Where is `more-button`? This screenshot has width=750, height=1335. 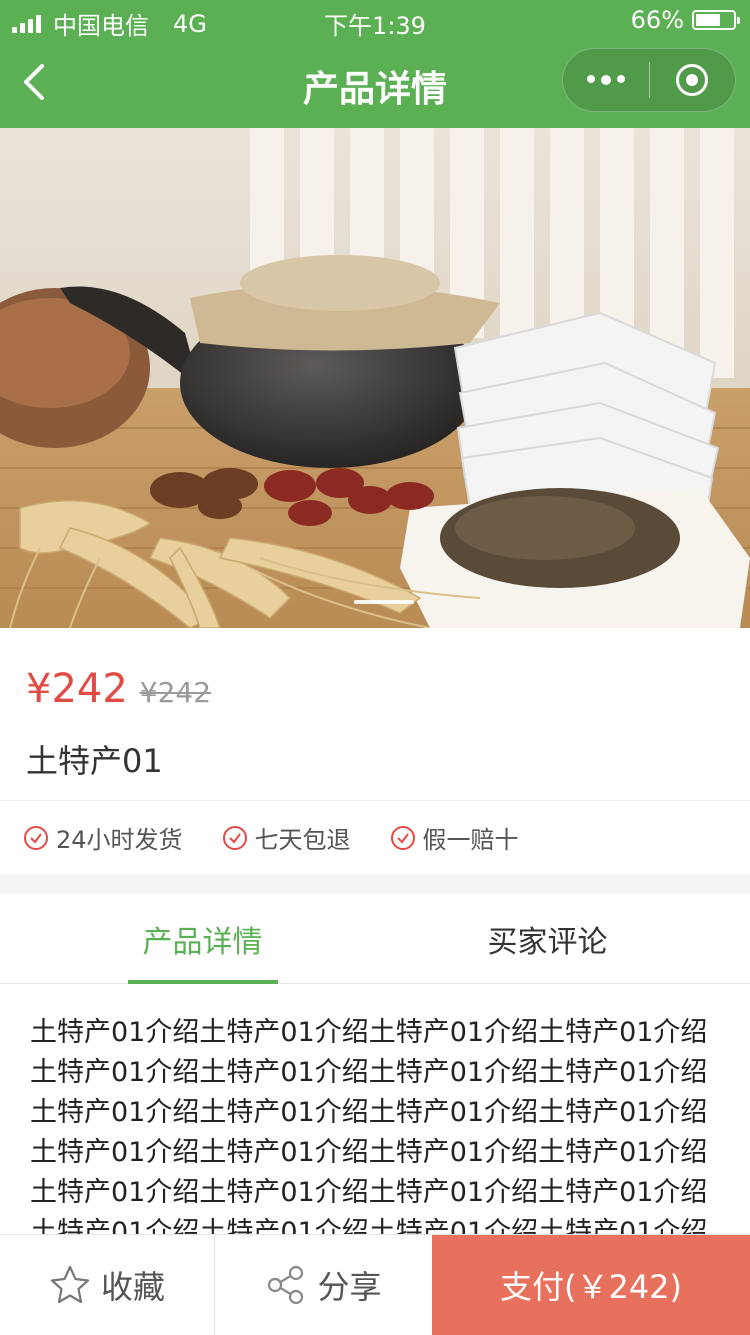 more-button is located at coordinates (606, 80).